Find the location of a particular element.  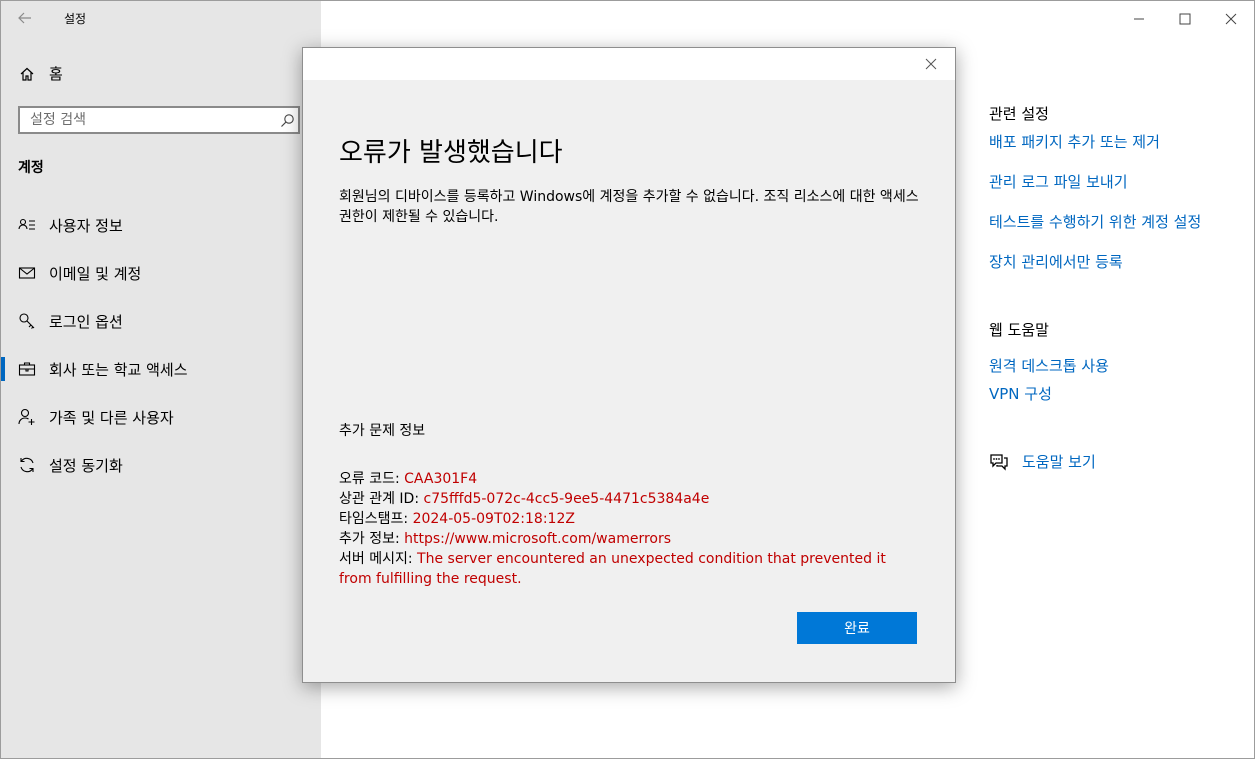

link-get-help: 도움말 보기 is located at coordinates (1059, 461).